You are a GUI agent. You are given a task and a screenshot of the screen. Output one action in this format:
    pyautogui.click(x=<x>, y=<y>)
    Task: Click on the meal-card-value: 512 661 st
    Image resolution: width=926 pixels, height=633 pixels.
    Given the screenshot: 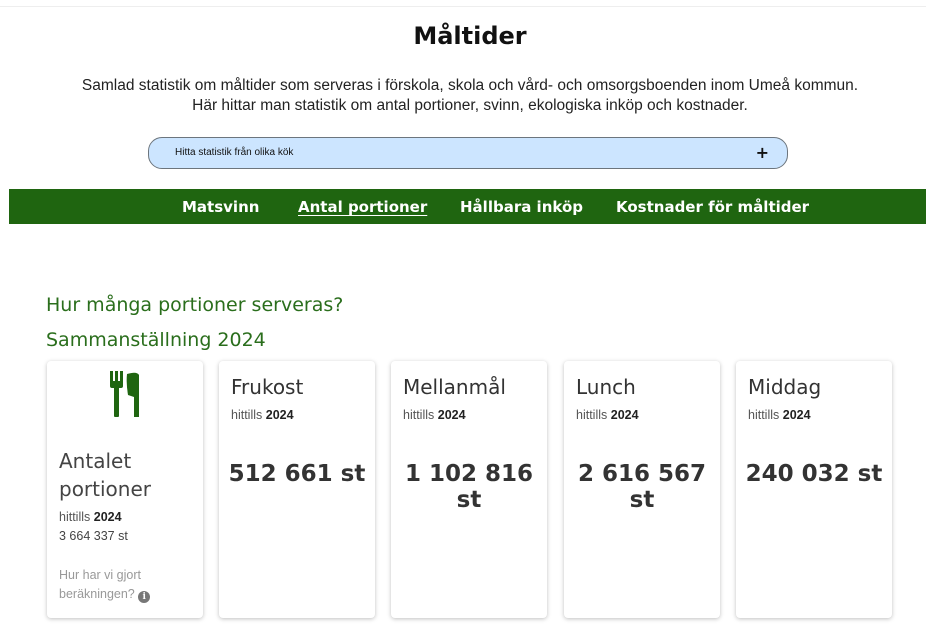 What is the action you would take?
    pyautogui.click(x=297, y=474)
    